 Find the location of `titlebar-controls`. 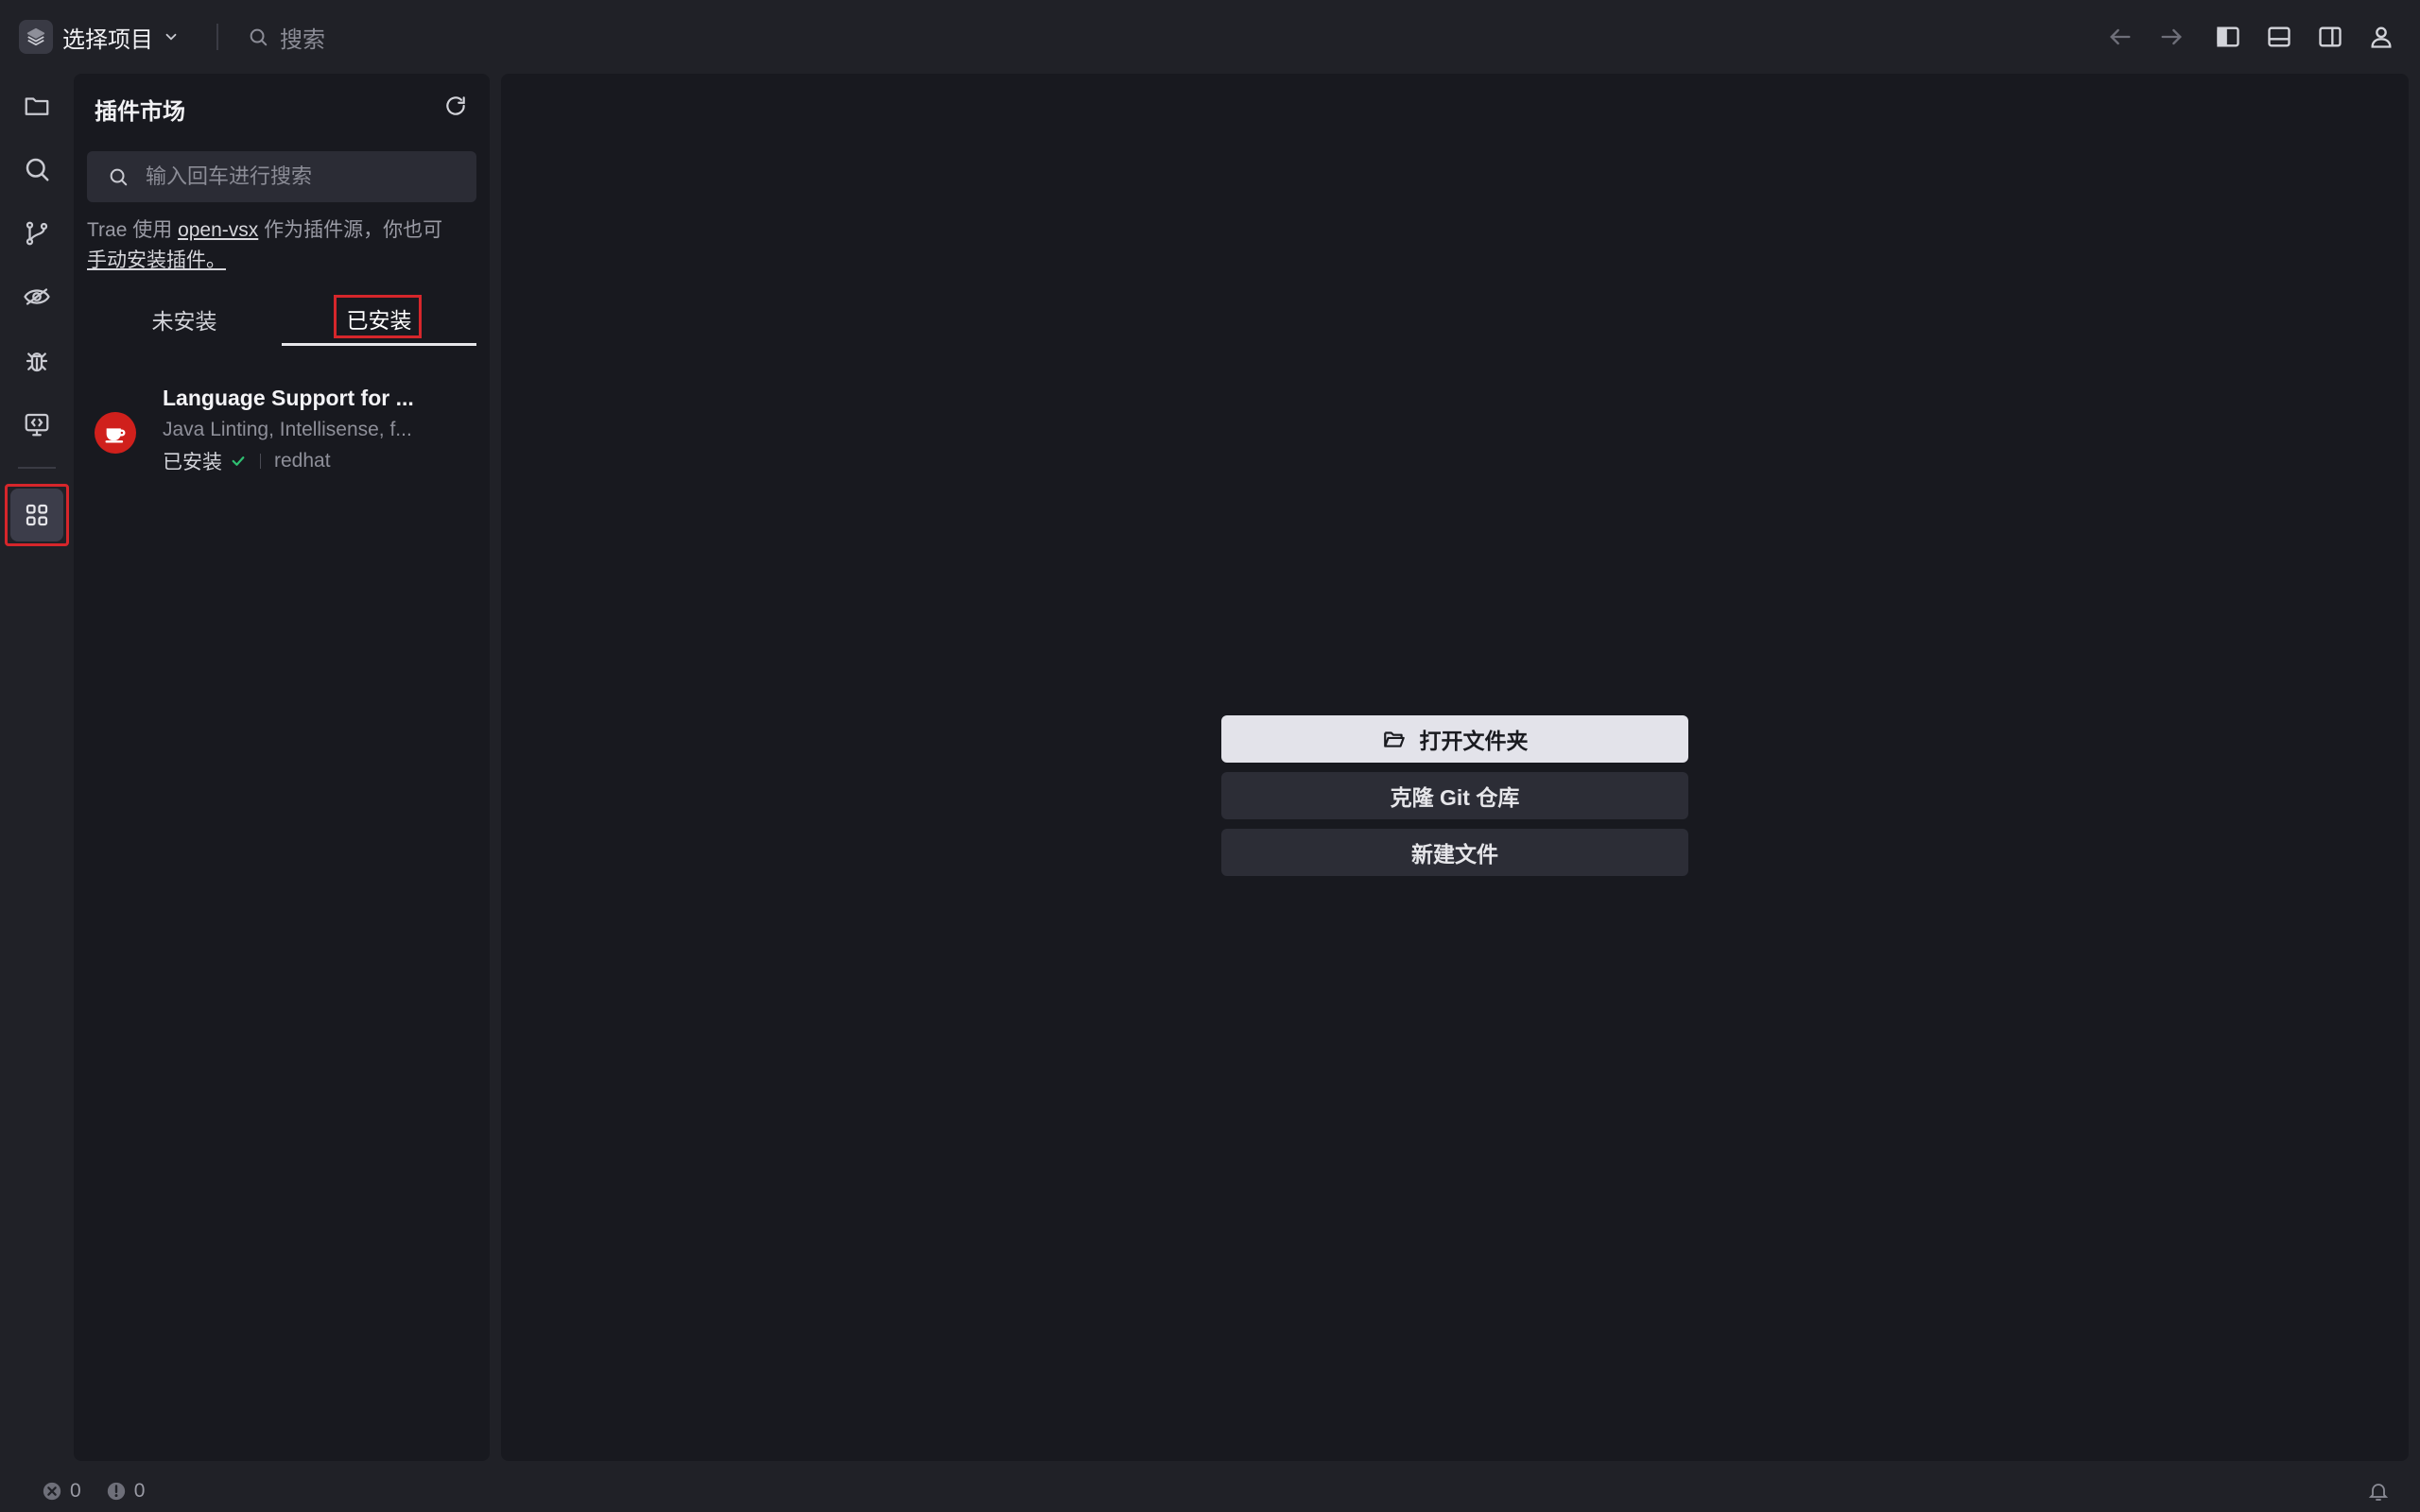

titlebar-controls is located at coordinates (2251, 37).